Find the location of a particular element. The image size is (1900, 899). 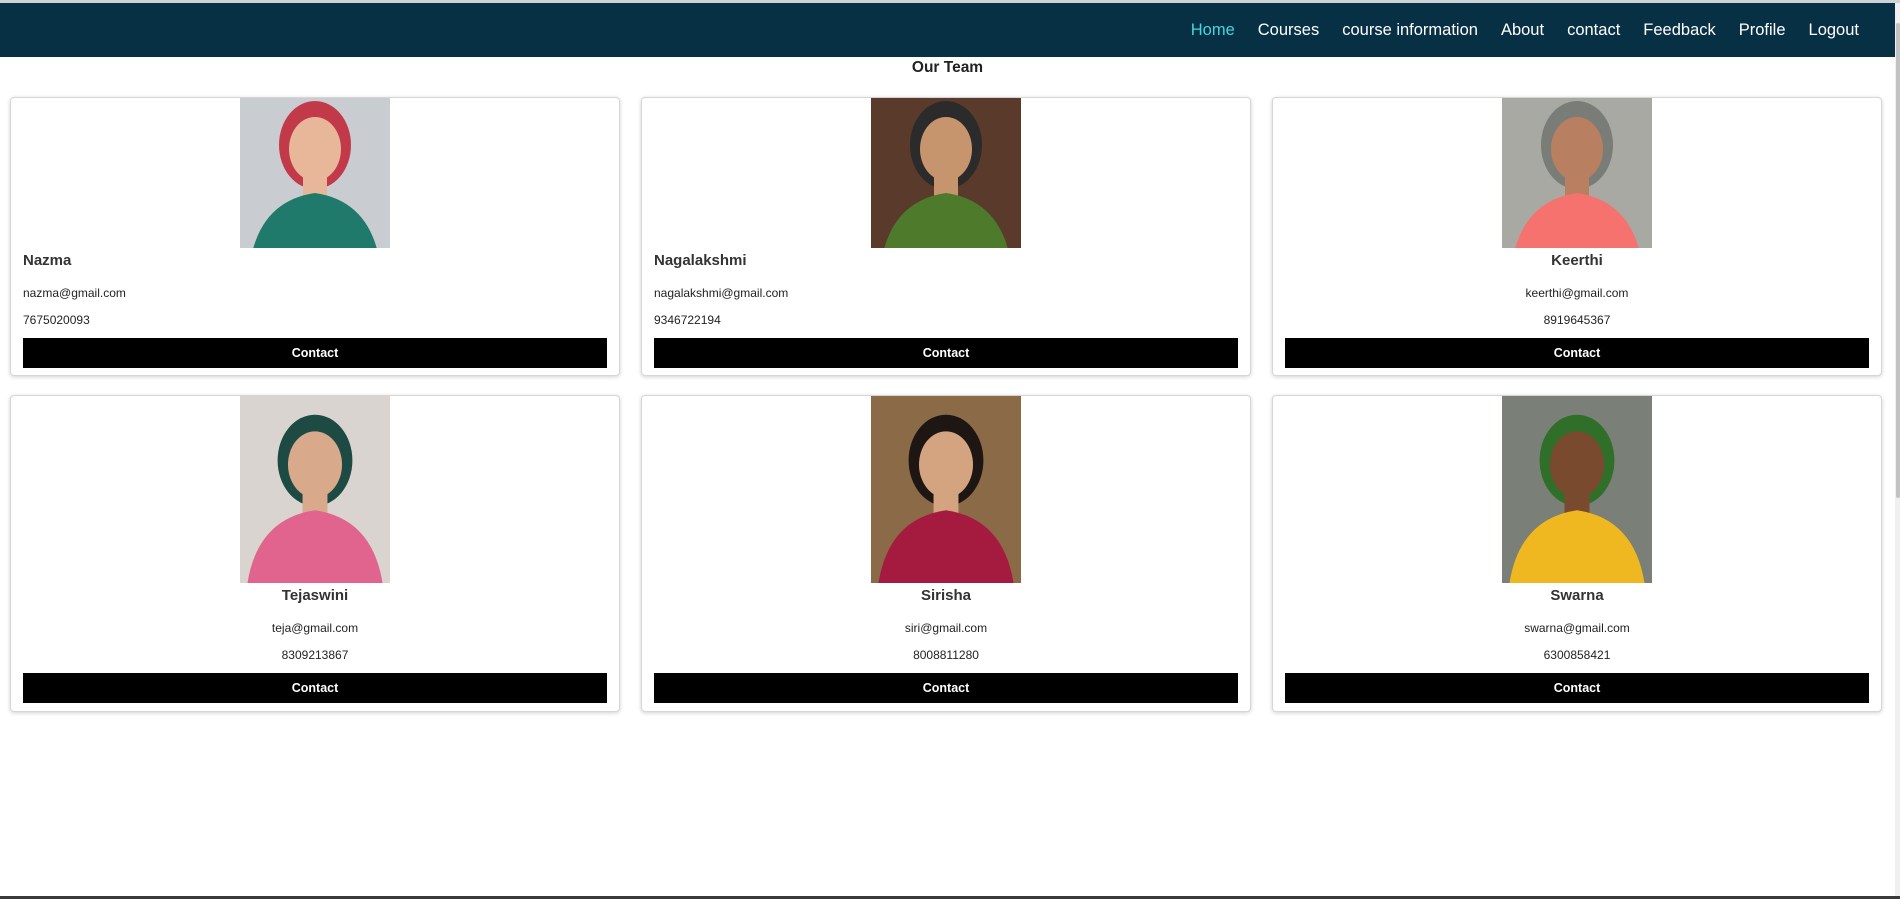

team-card: Nazma nazma@gmail.com 7675020093 Contact is located at coordinates (315, 236).